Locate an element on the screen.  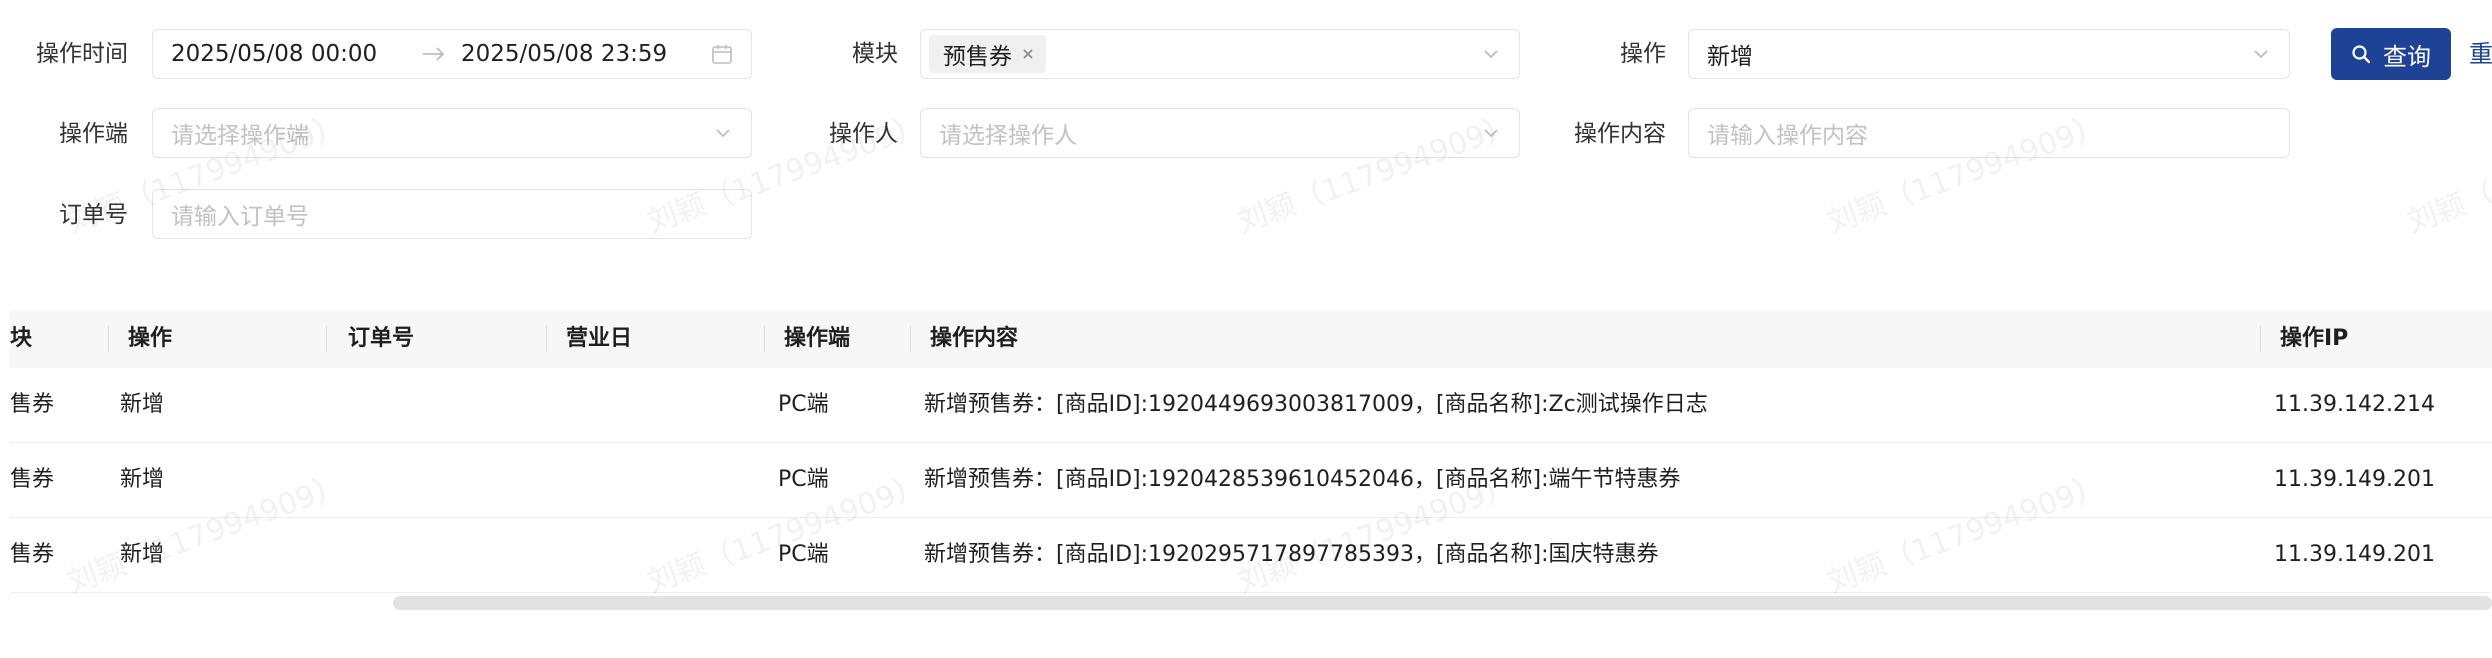
operator-label: 操作人 is located at coordinates (863, 134).